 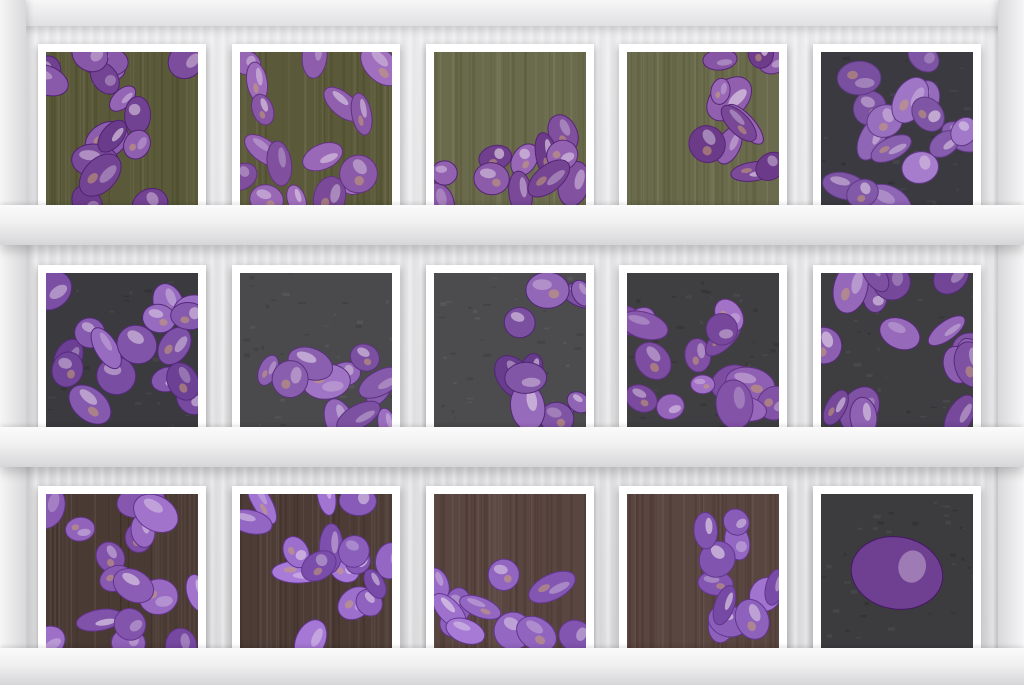 I want to click on shelf-left-side, so click(x=13, y=342).